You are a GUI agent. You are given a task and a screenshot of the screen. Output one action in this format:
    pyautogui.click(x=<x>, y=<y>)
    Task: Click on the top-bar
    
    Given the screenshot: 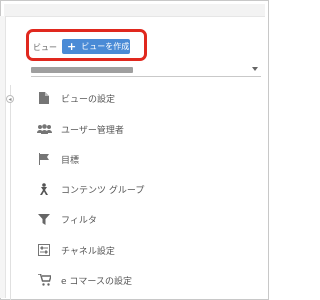 What is the action you would take?
    pyautogui.click(x=134, y=10)
    